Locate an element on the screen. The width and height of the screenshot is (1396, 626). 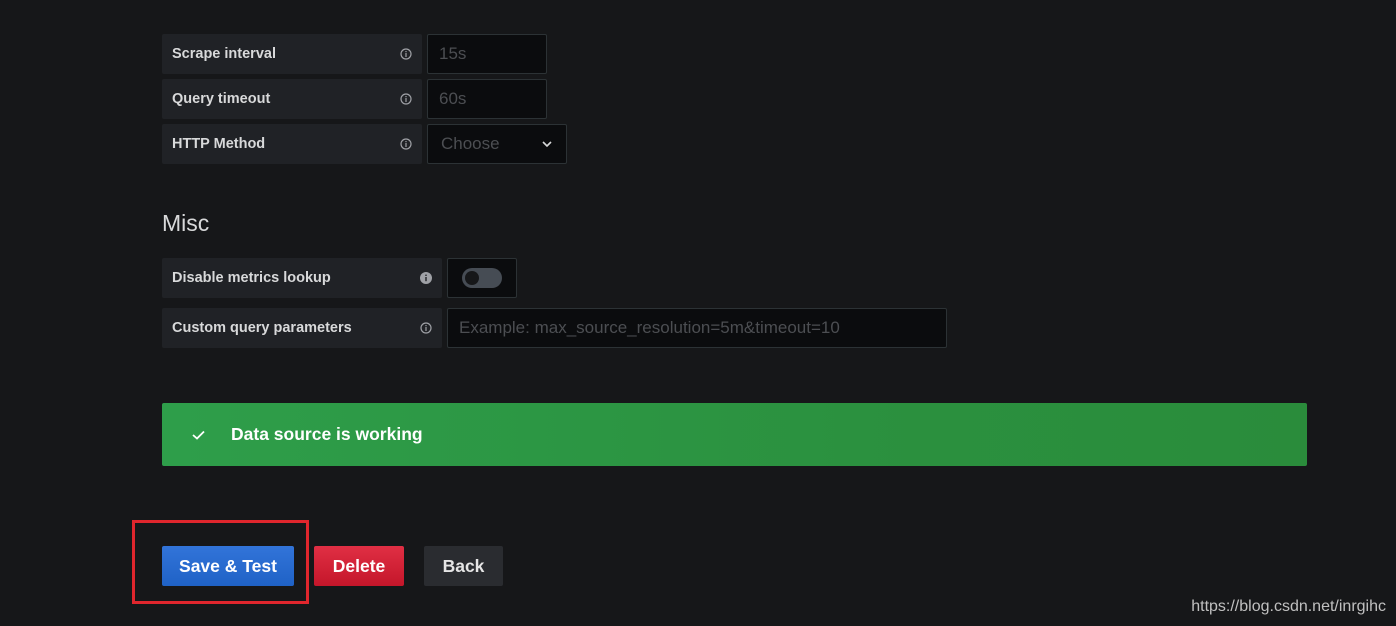
toggle-track is located at coordinates (482, 278).